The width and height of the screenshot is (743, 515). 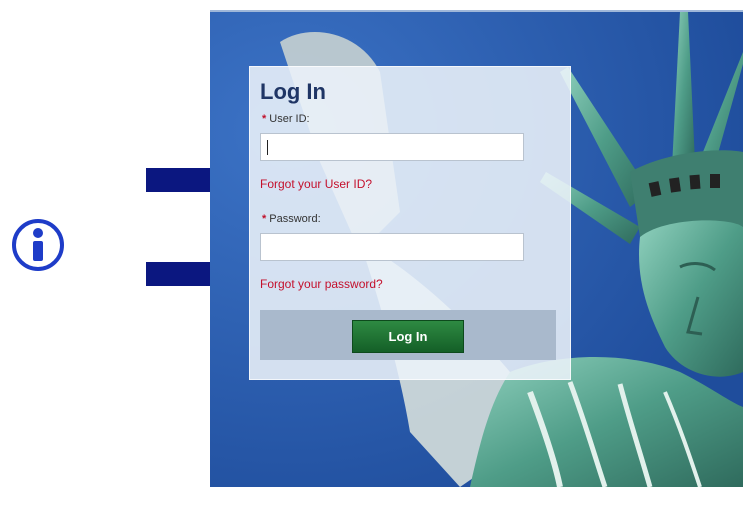 What do you see at coordinates (267, 147) in the screenshot?
I see `text-caret` at bounding box center [267, 147].